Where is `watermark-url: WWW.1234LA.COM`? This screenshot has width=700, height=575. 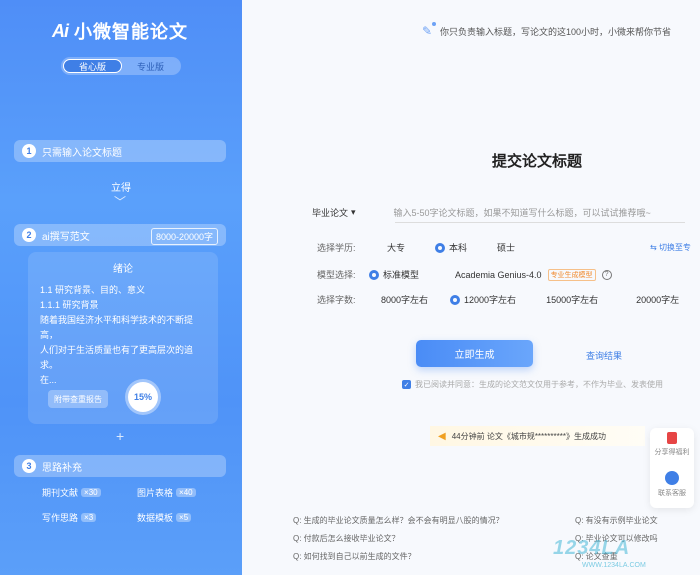
watermark-url: WWW.1234LA.COM is located at coordinates (614, 565).